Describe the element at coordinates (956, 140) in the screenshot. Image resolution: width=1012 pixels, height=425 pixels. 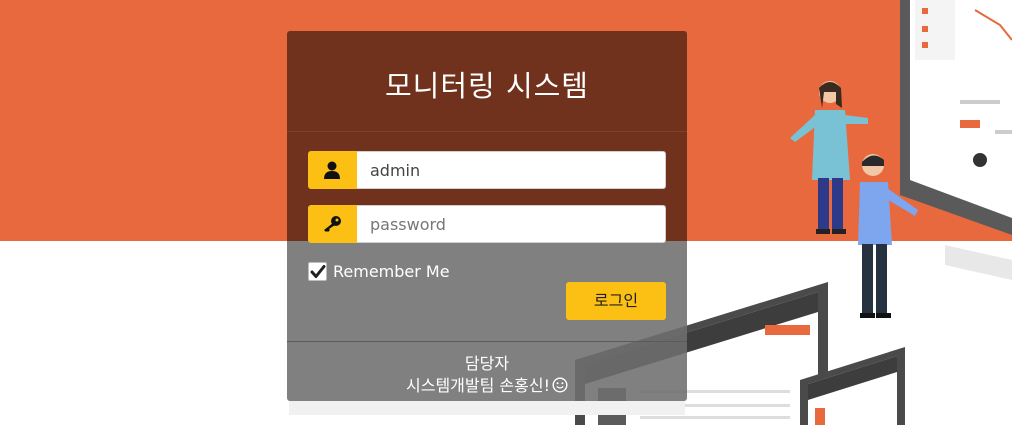
I see `monitor-illustration-top` at that location.